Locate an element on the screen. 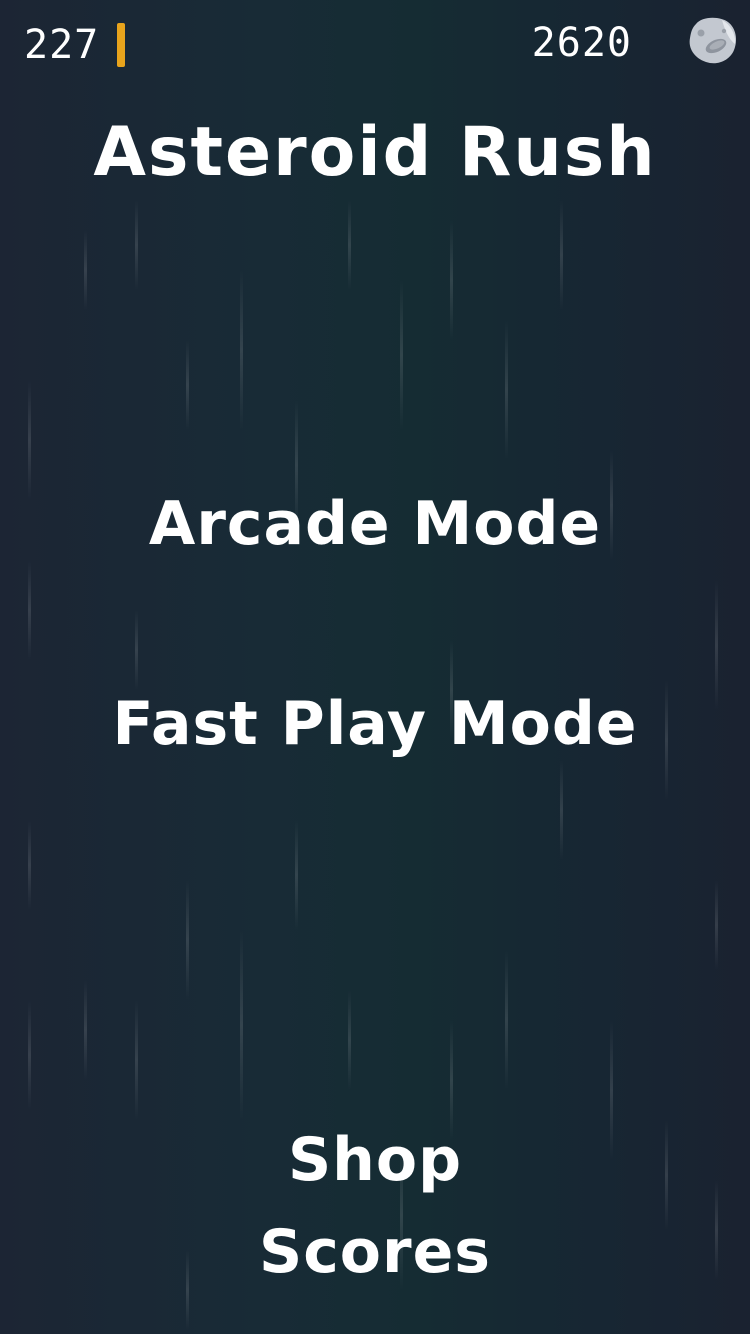 Image resolution: width=750 pixels, height=1334 pixels. fuel-gauge is located at coordinates (121, 45).